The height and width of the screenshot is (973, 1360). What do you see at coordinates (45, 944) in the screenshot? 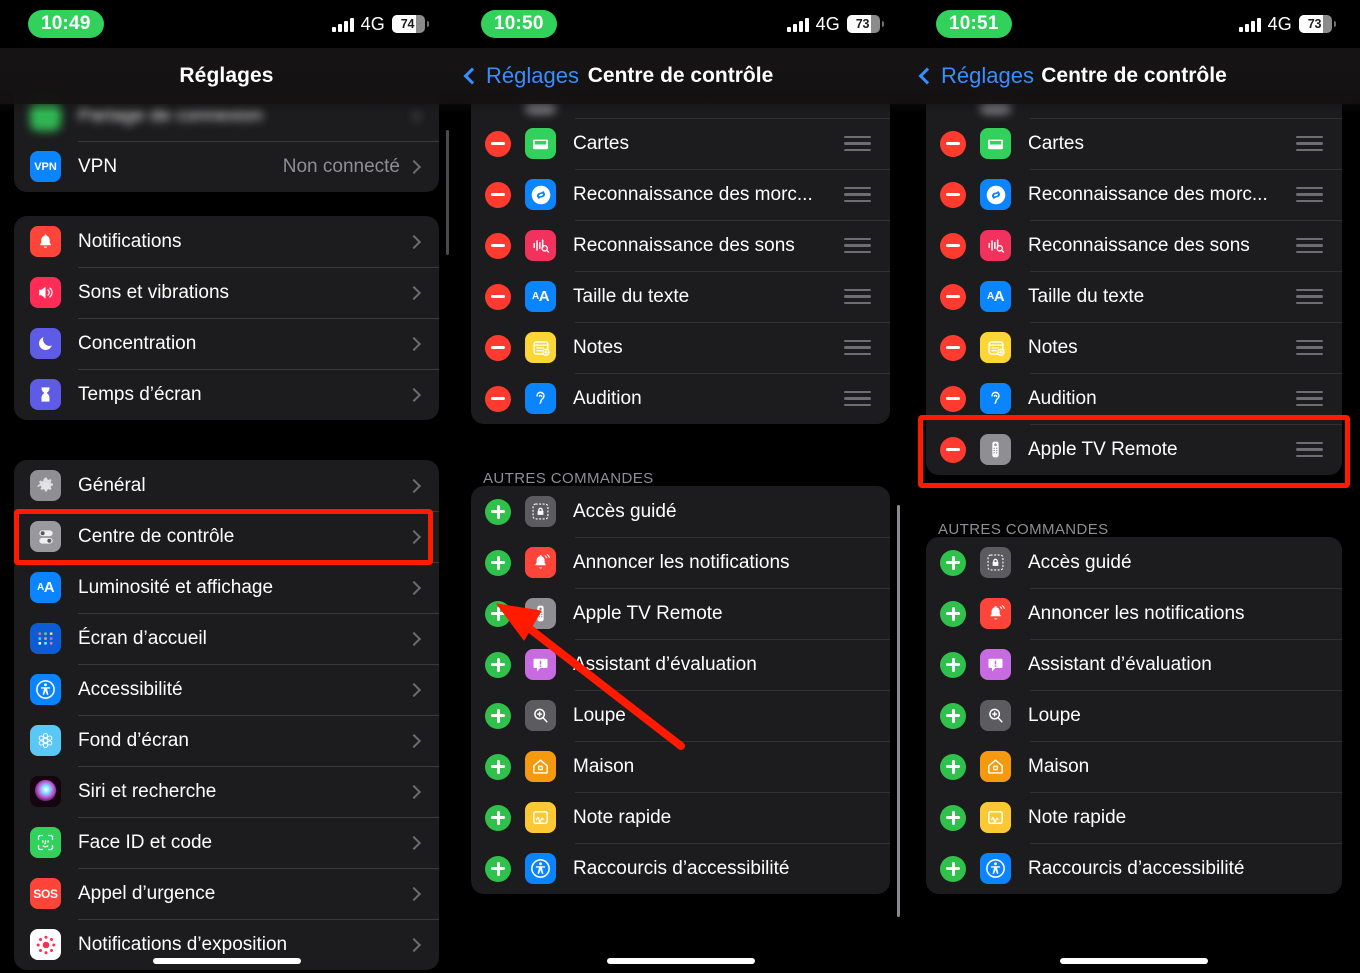
I see `exposure-icon` at bounding box center [45, 944].